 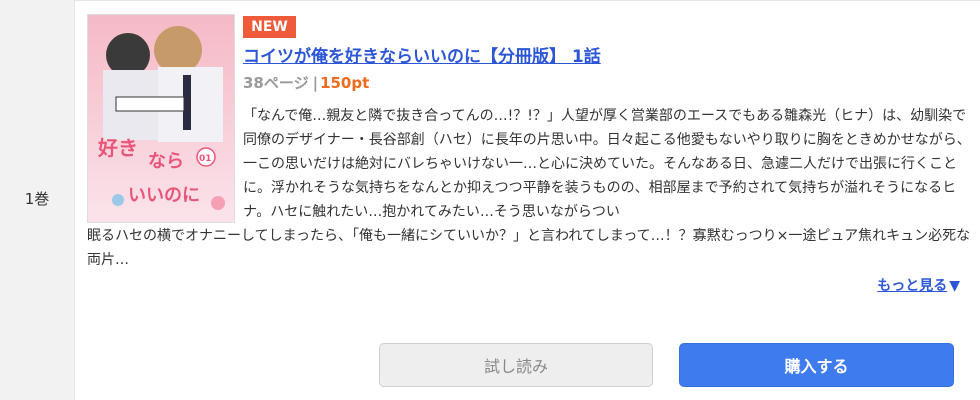 I want to click on svg-text: いいのに, so click(x=164, y=195).